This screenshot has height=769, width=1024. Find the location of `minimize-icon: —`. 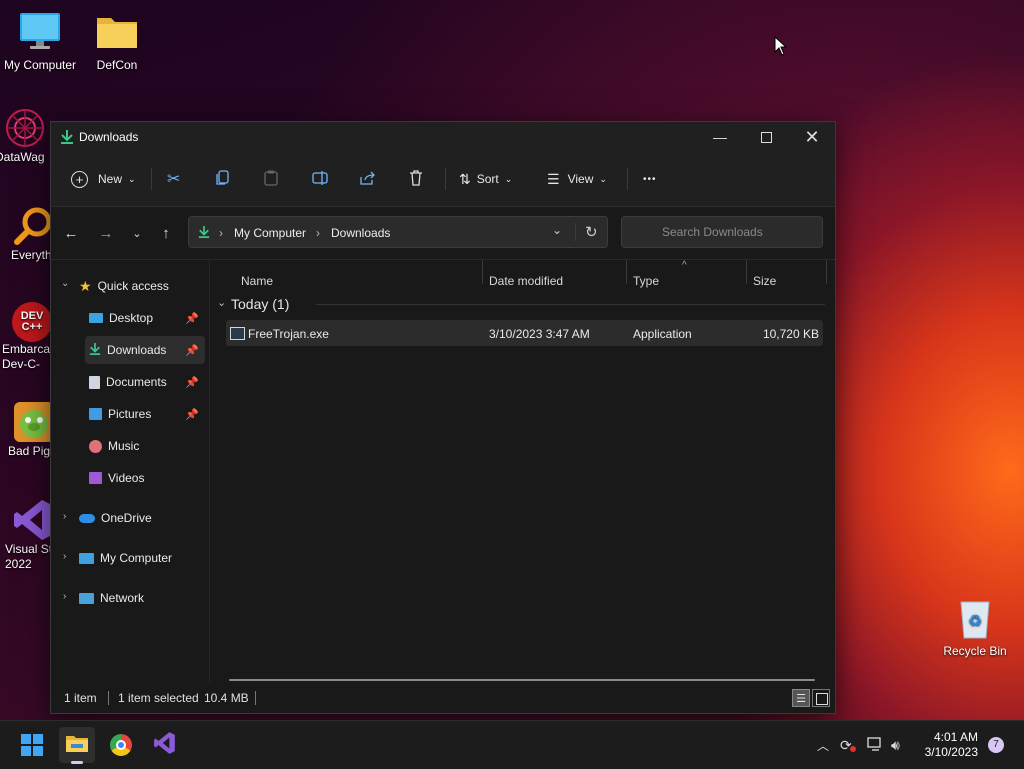

minimize-icon: — is located at coordinates (720, 137).